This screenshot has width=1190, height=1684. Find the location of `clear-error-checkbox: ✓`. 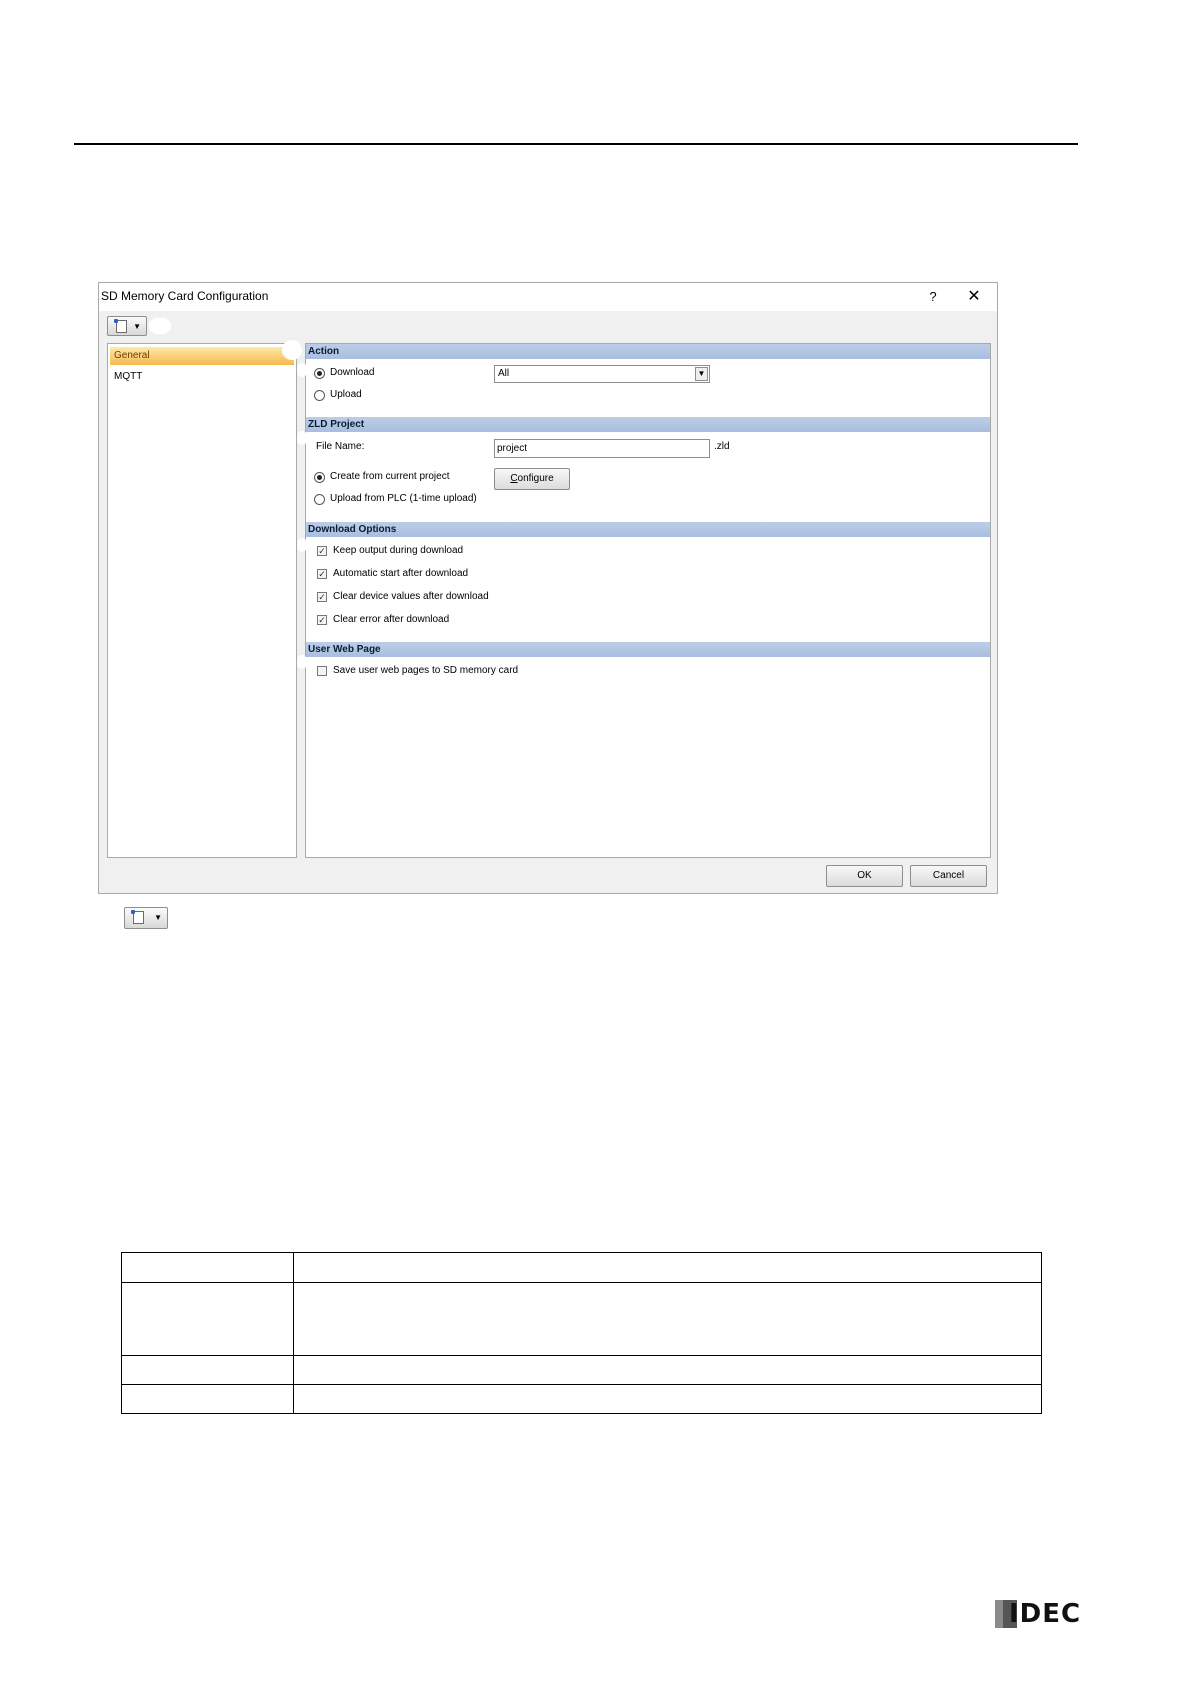

clear-error-checkbox: ✓ is located at coordinates (322, 620).